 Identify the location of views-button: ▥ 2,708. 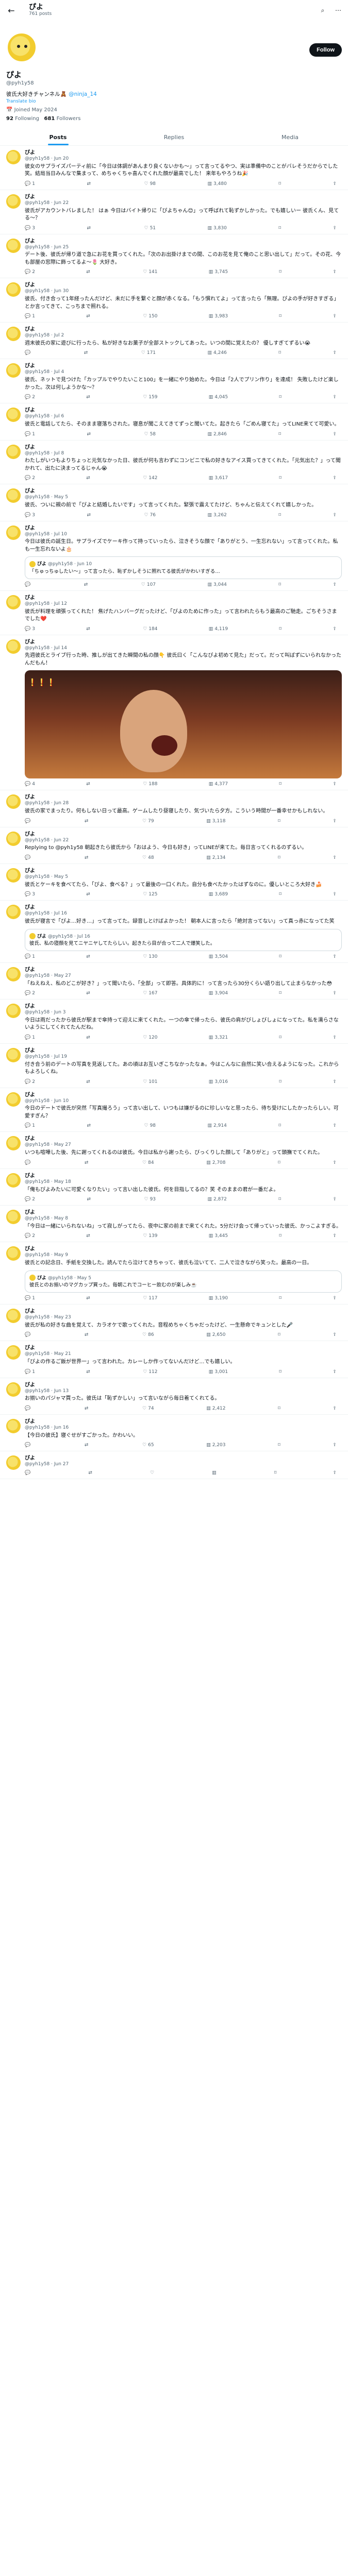
(215, 1162).